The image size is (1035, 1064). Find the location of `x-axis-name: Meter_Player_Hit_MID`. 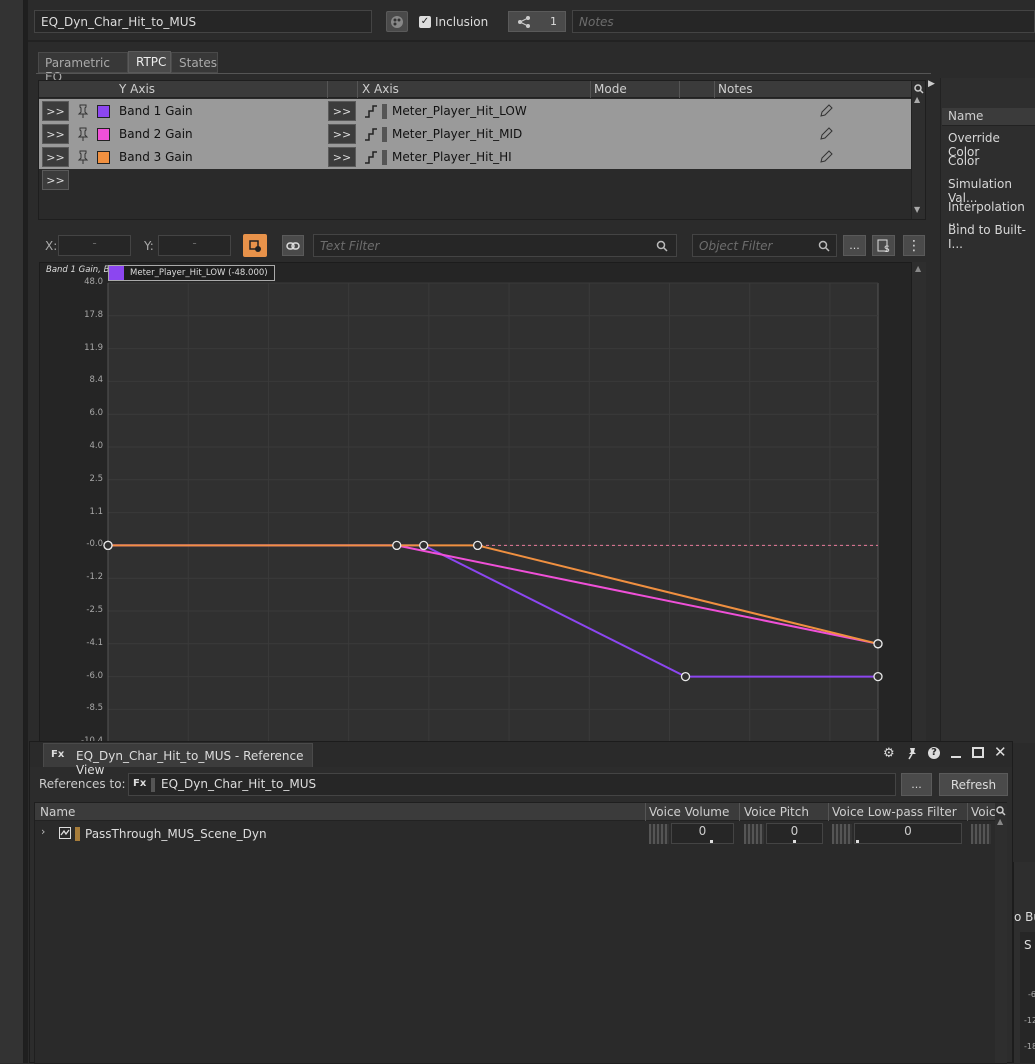

x-axis-name: Meter_Player_Hit_MID is located at coordinates (457, 134).